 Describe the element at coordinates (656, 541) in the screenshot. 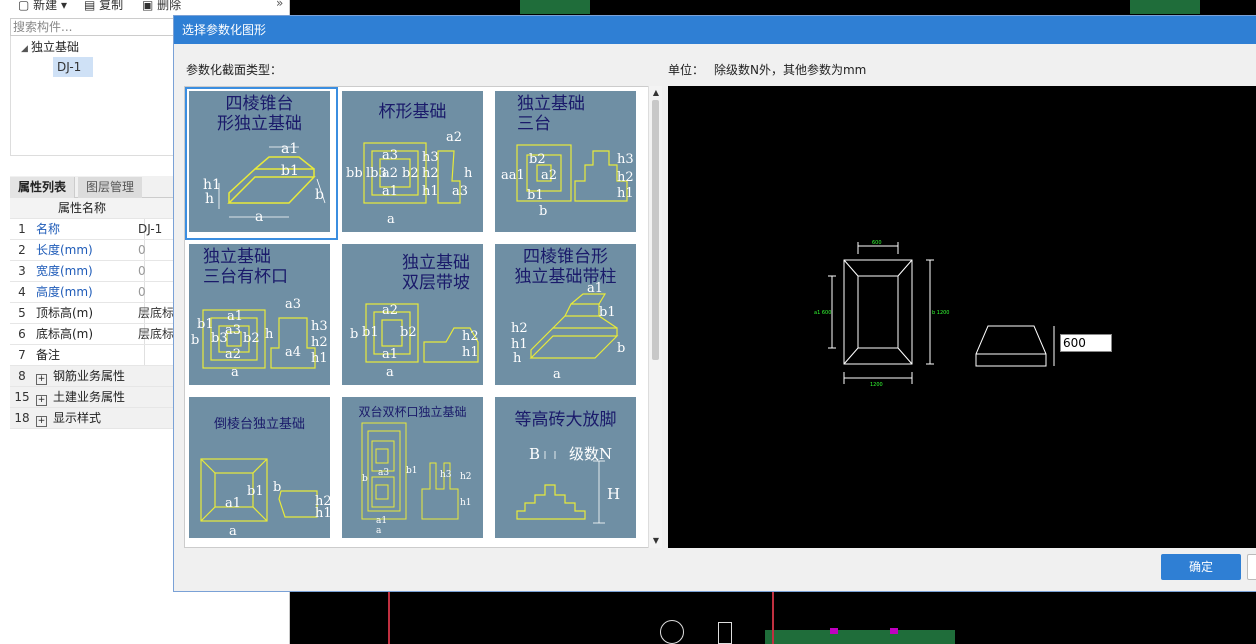

I see `scroll-down-icon: ▼` at that location.